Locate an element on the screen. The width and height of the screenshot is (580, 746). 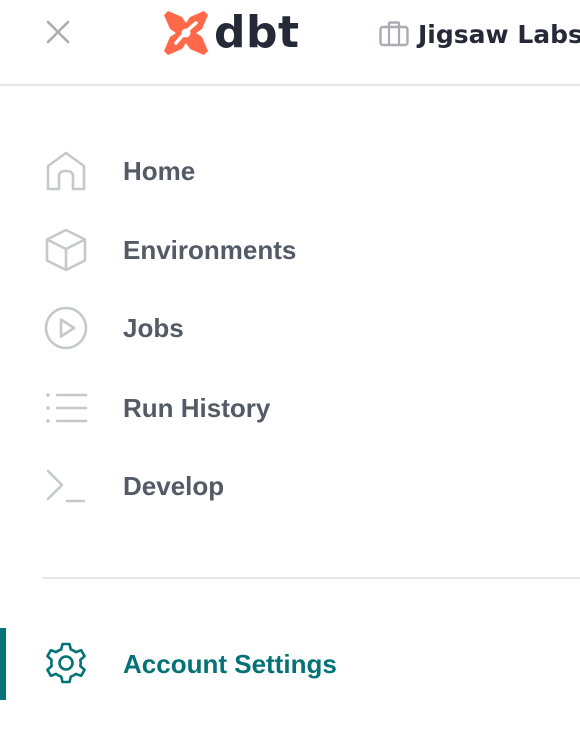
nav-label-run-history: Run History is located at coordinates (197, 407).